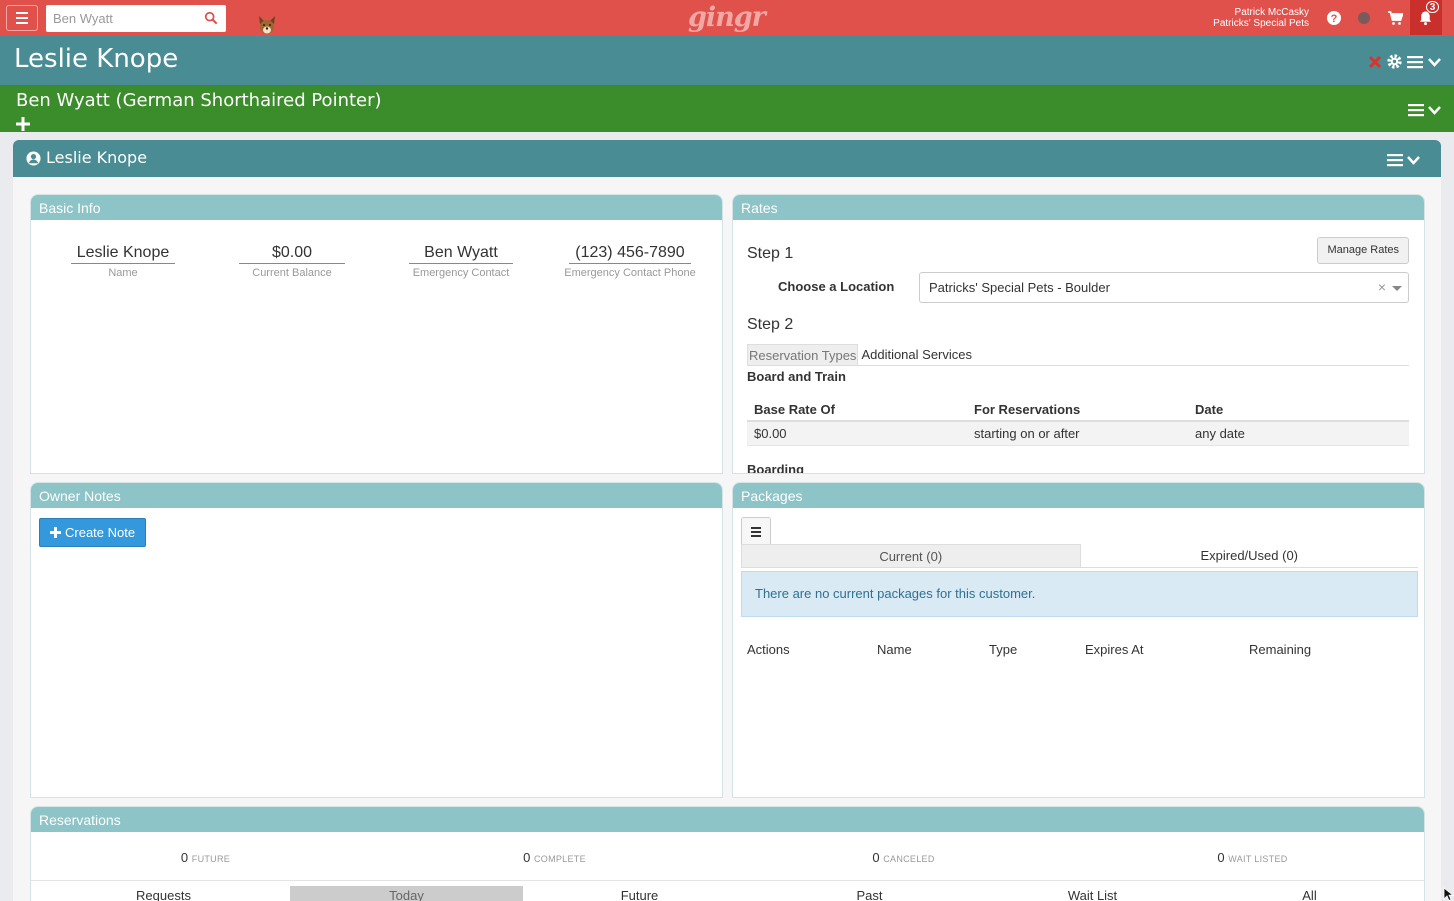 The image size is (1454, 901). I want to click on status-circle-icon, so click(1364, 18).